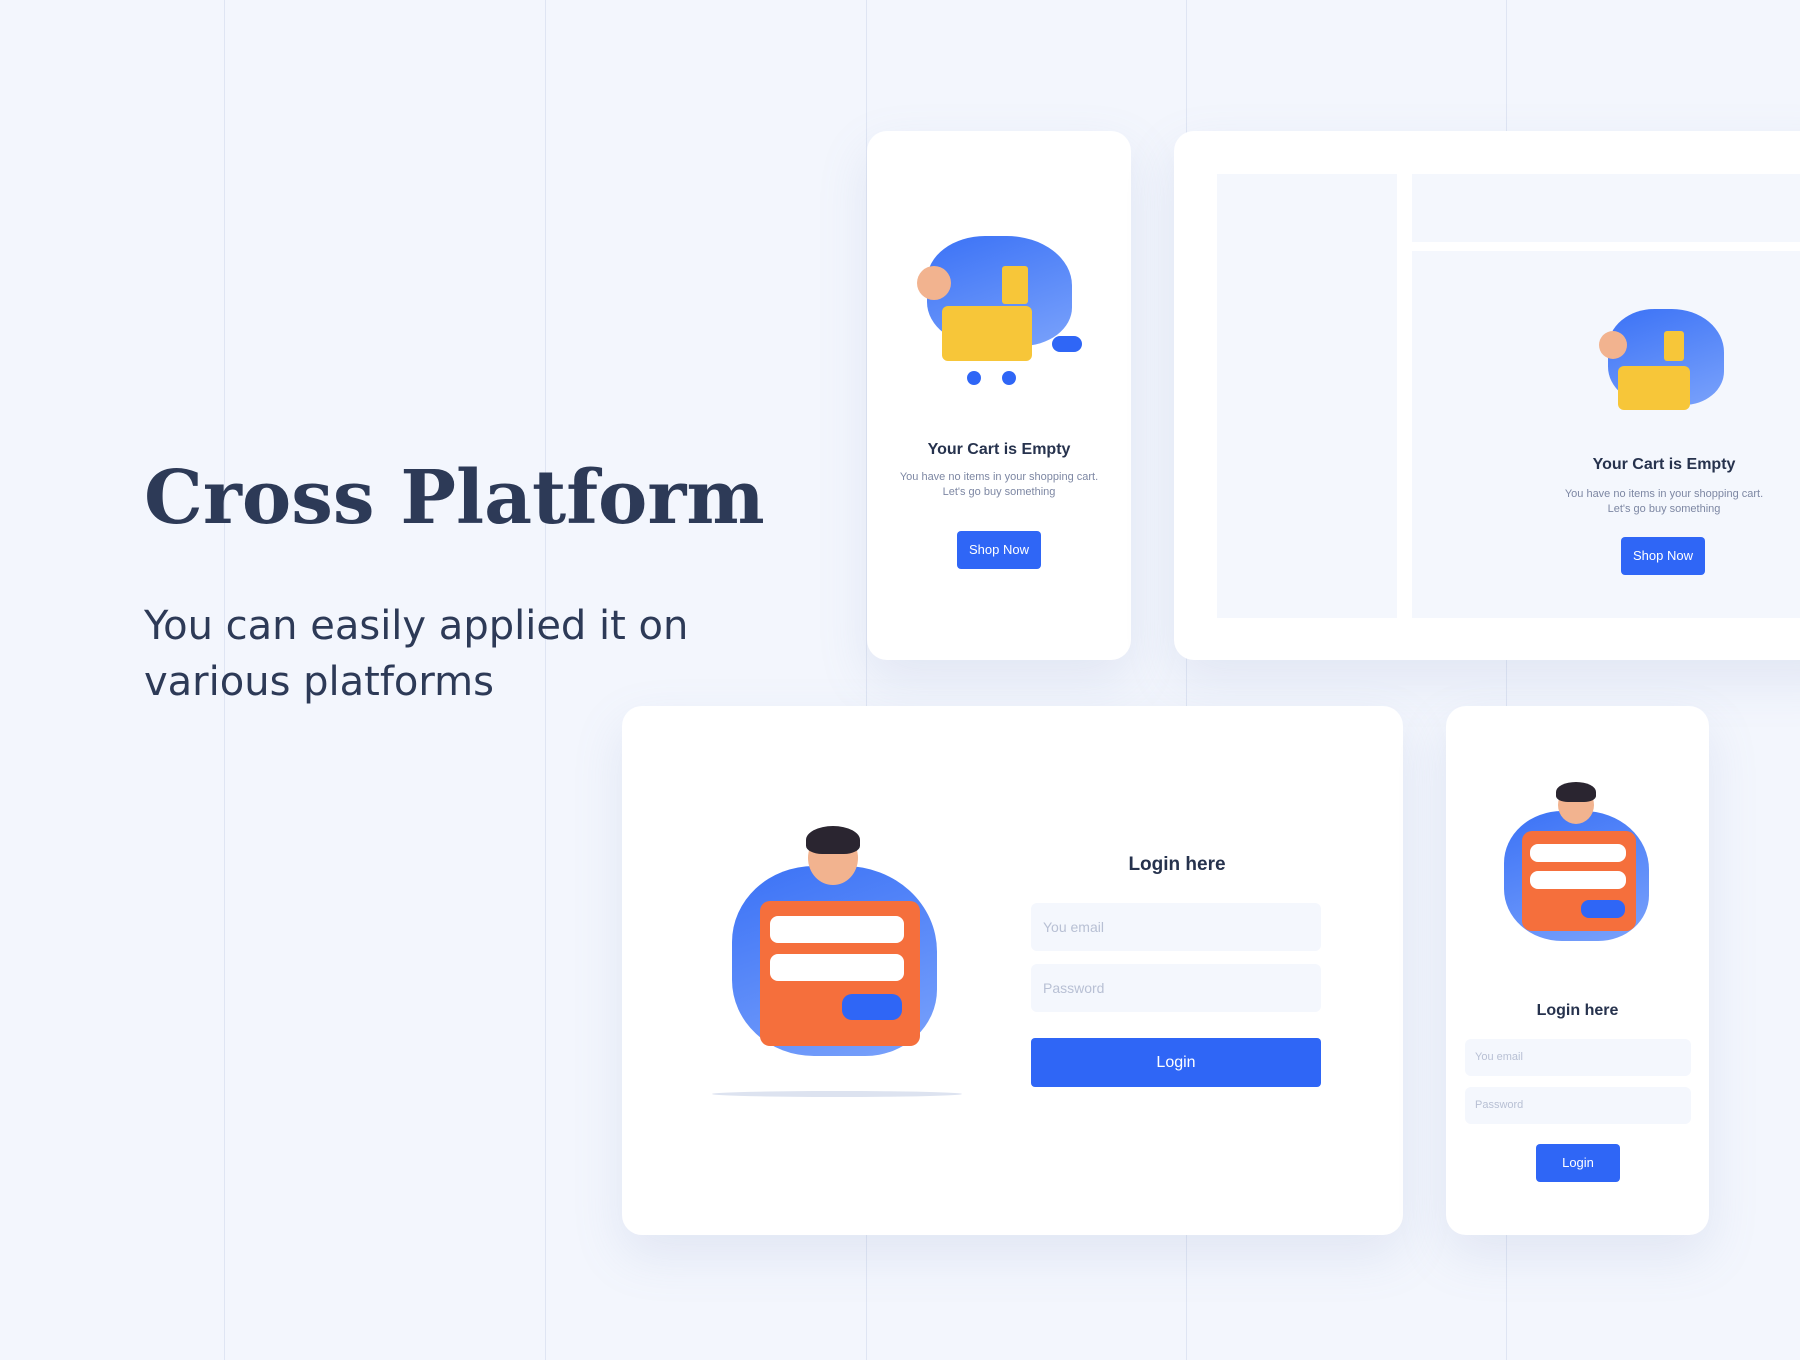 The height and width of the screenshot is (1360, 1800). What do you see at coordinates (1307, 396) in the screenshot?
I see `sidebar-placeholder` at bounding box center [1307, 396].